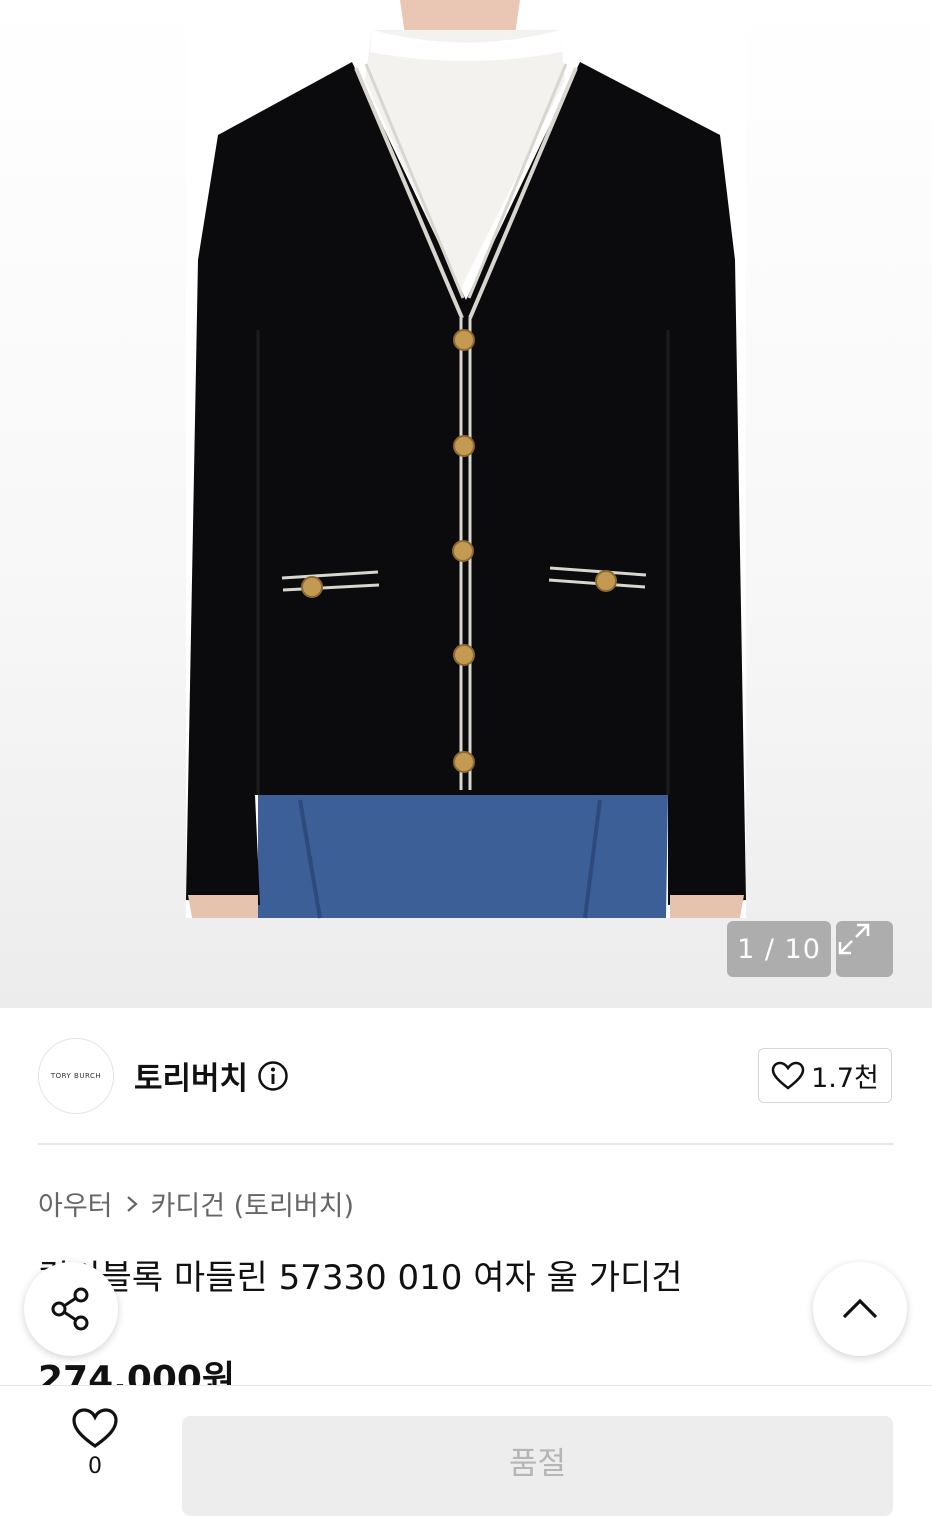  I want to click on brand-logo: TORY BURCH, so click(76, 1076).